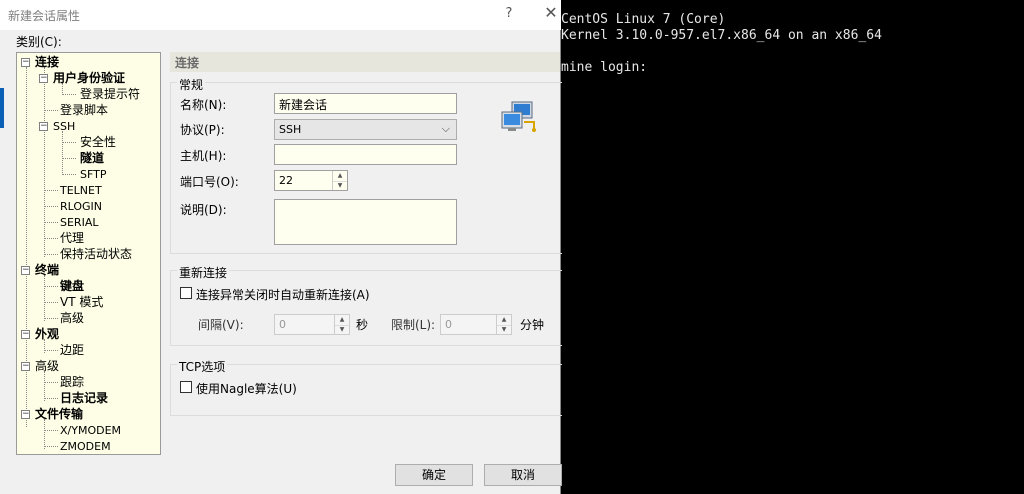 The height and width of the screenshot is (494, 1024). I want to click on protocol-label: 协议(P):, so click(202, 130).